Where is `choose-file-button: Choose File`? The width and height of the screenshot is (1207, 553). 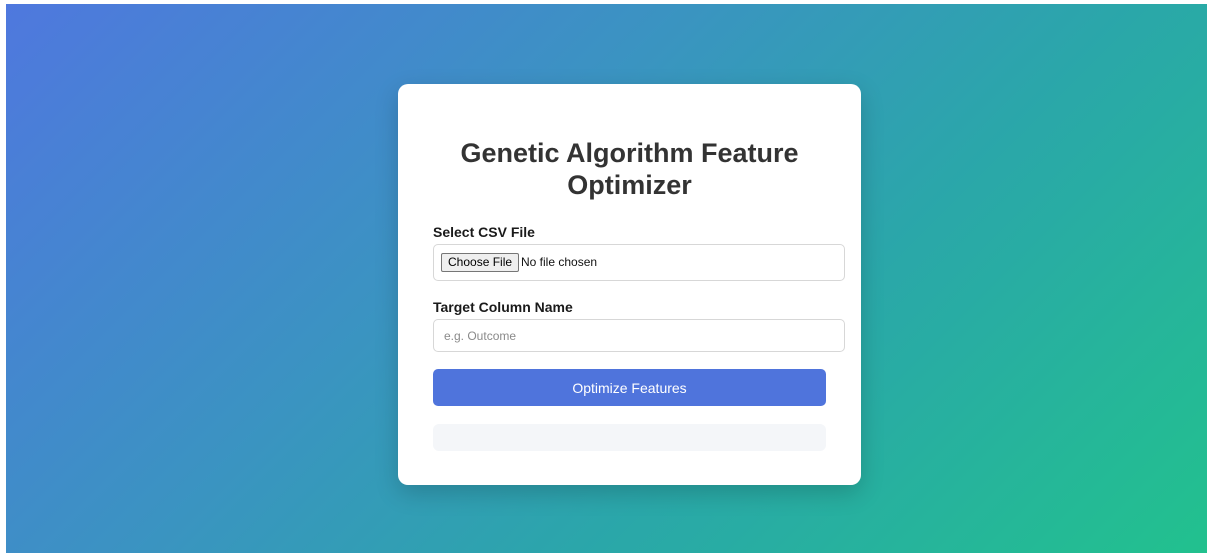
choose-file-button: Choose File is located at coordinates (480, 262).